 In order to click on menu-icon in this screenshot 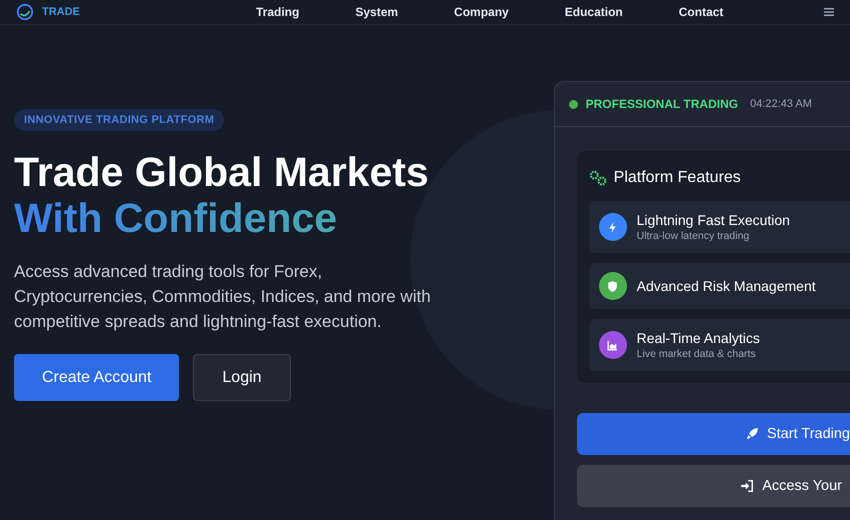, I will do `click(829, 12)`.